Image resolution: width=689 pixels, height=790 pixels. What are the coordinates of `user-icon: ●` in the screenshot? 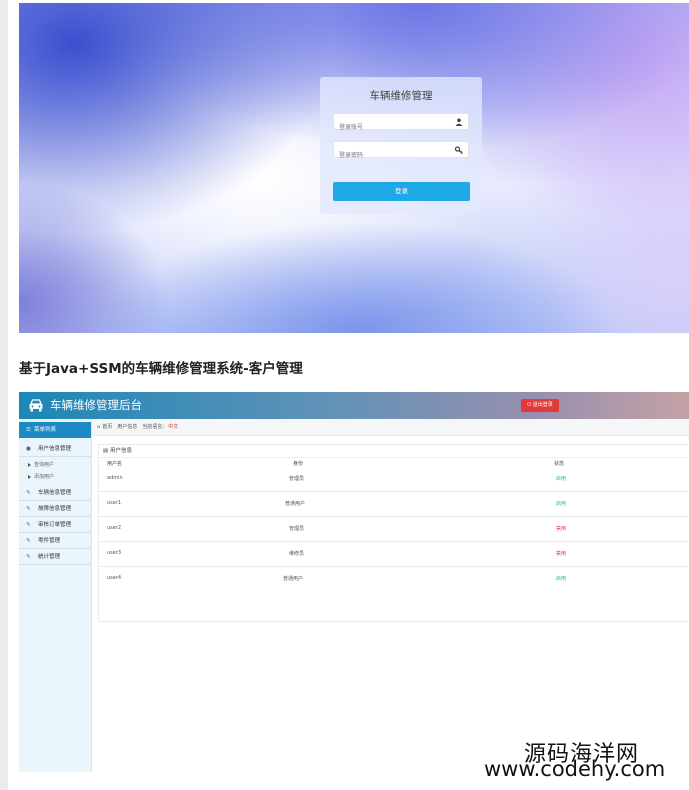 It's located at (28, 449).